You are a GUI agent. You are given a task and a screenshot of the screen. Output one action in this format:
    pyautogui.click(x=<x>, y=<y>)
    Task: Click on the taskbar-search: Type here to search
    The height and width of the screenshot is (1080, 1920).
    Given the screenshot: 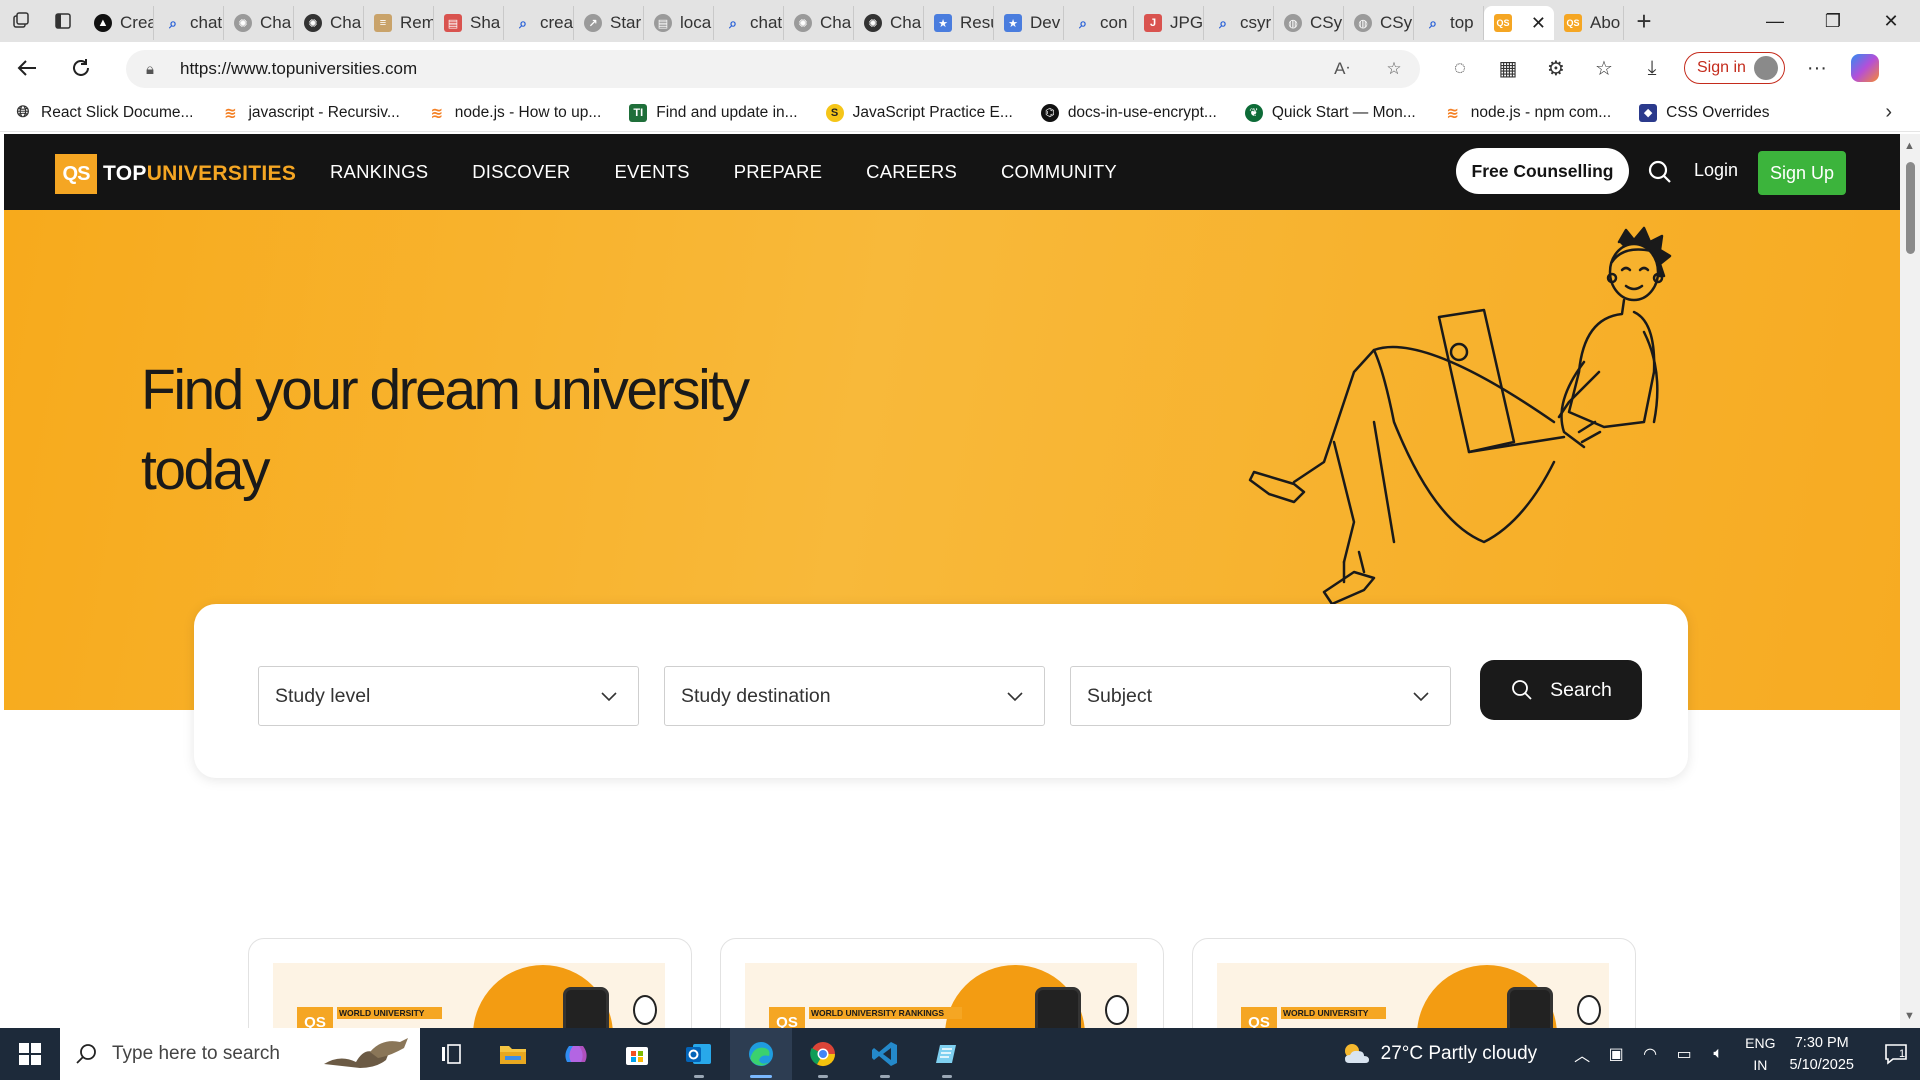 What is the action you would take?
    pyautogui.click(x=240, y=1054)
    